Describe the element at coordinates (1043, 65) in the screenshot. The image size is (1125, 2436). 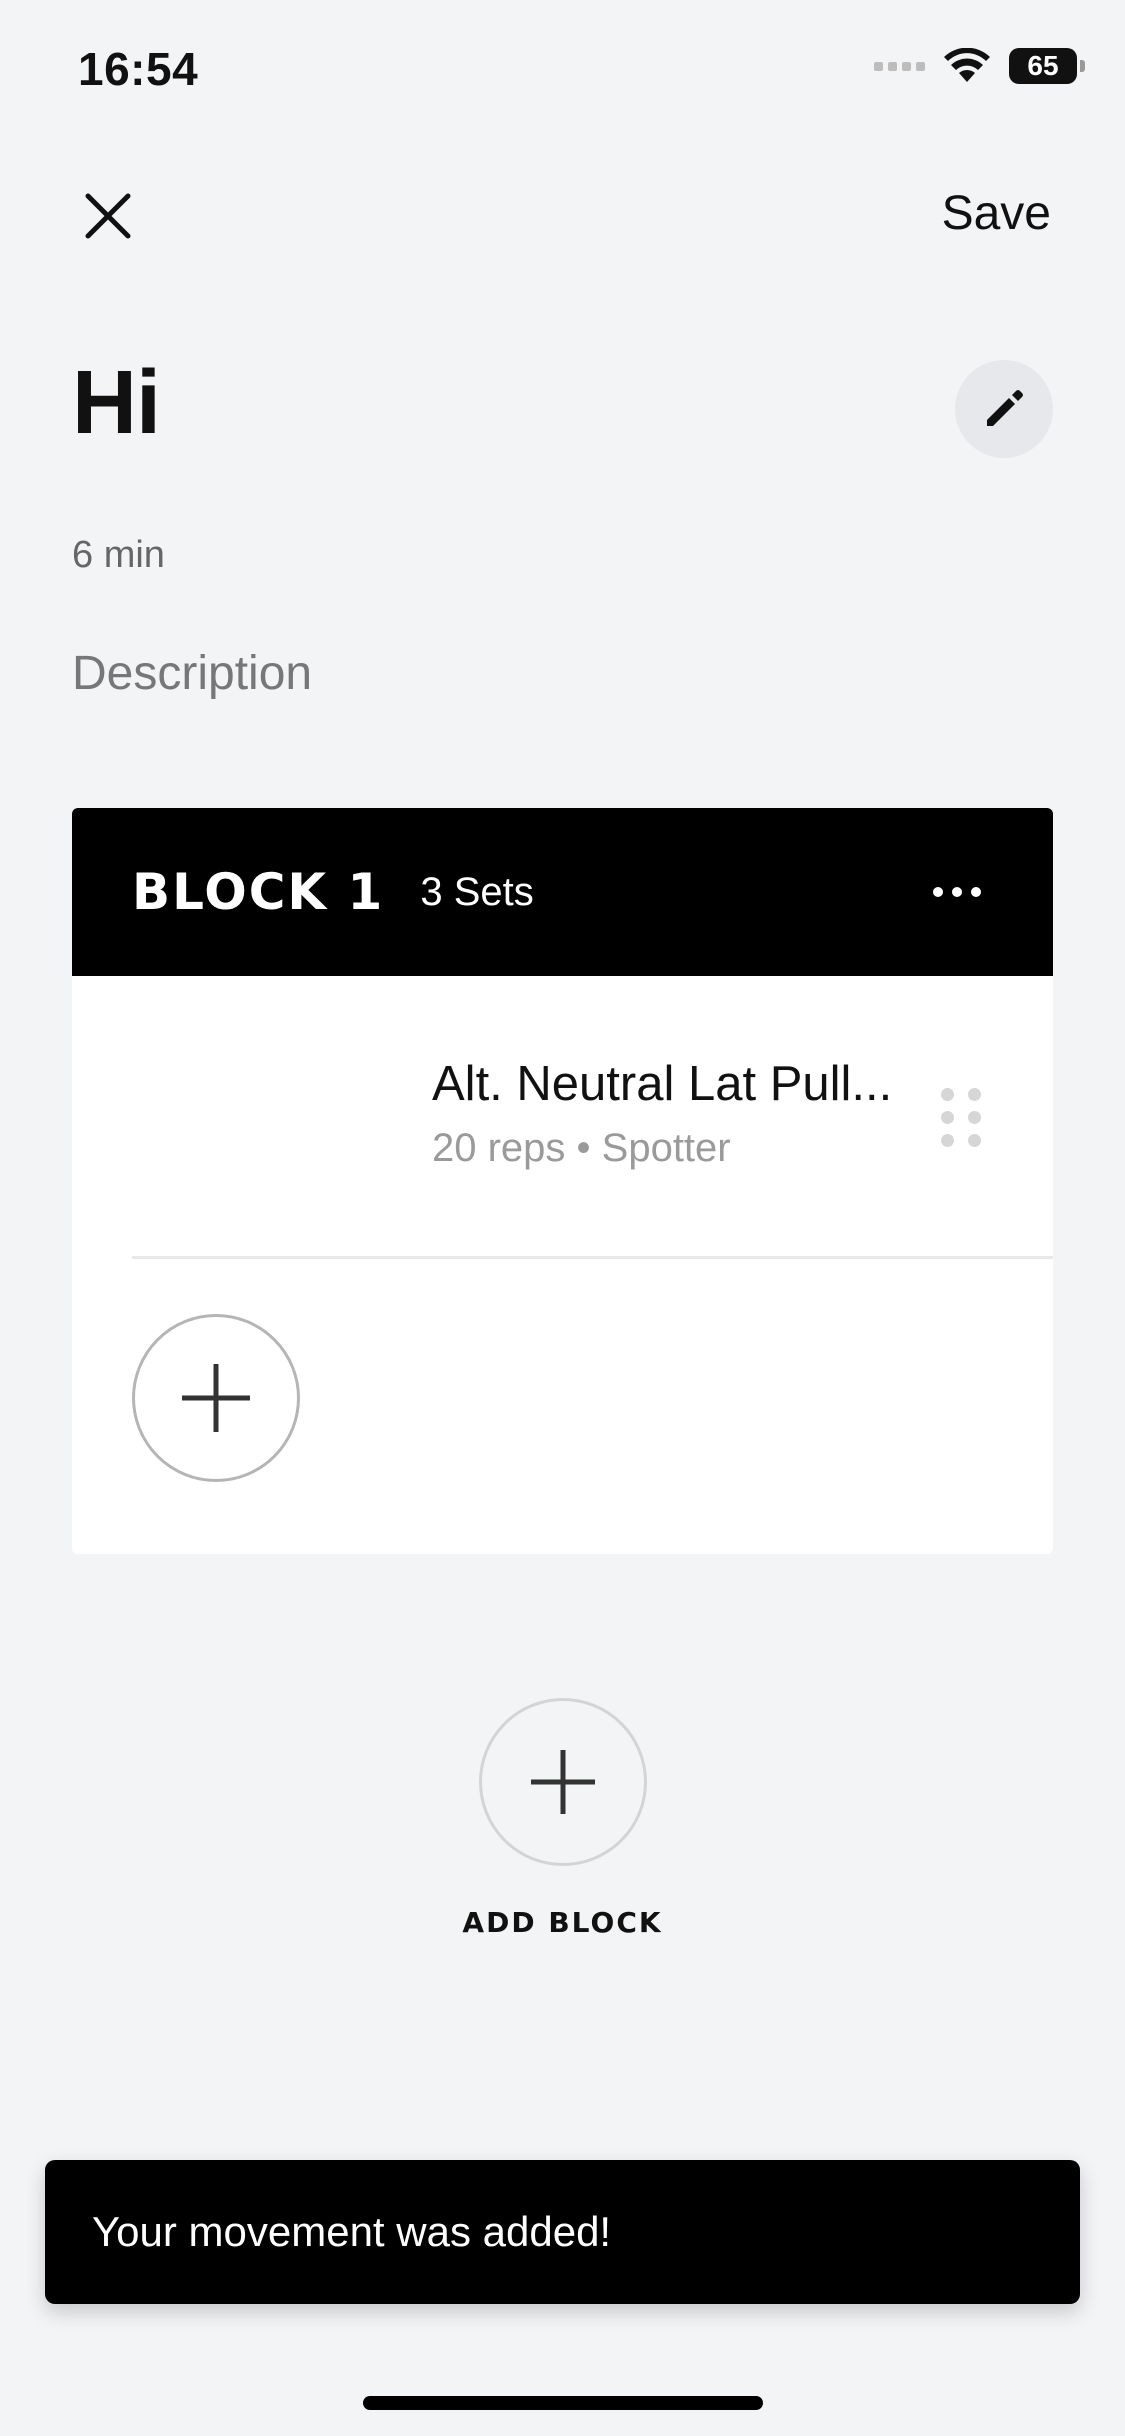
I see `battery-level: 65` at that location.